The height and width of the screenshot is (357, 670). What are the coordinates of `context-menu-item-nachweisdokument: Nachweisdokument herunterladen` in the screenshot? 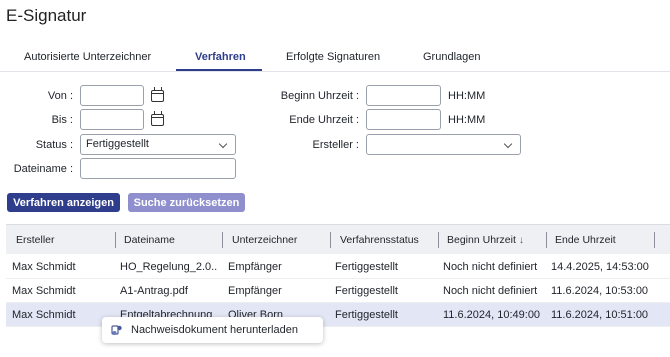 It's located at (212, 330).